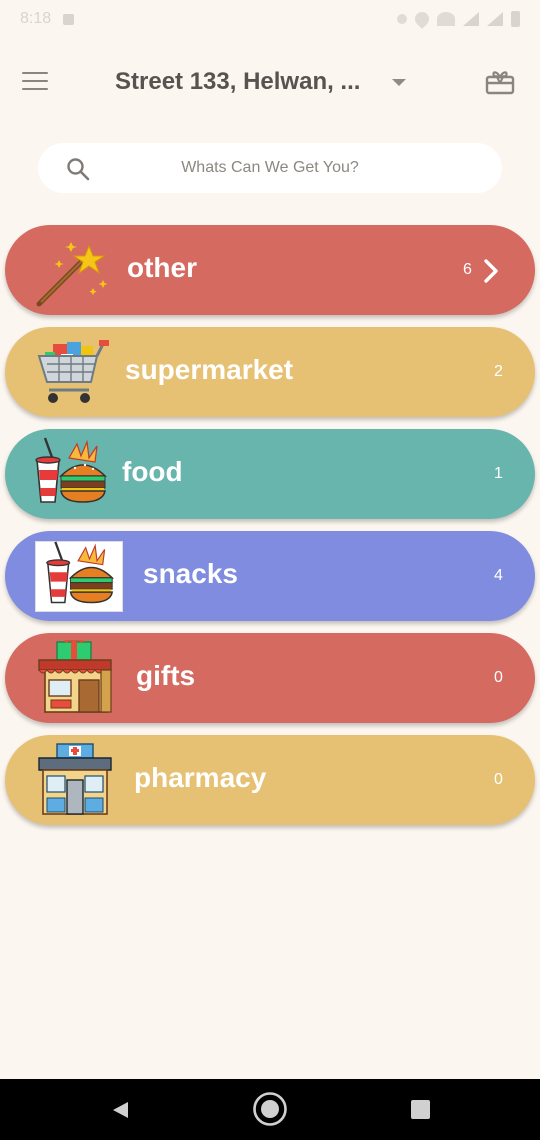  Describe the element at coordinates (402, 19) in the screenshot. I see `vibrate-icon` at that location.